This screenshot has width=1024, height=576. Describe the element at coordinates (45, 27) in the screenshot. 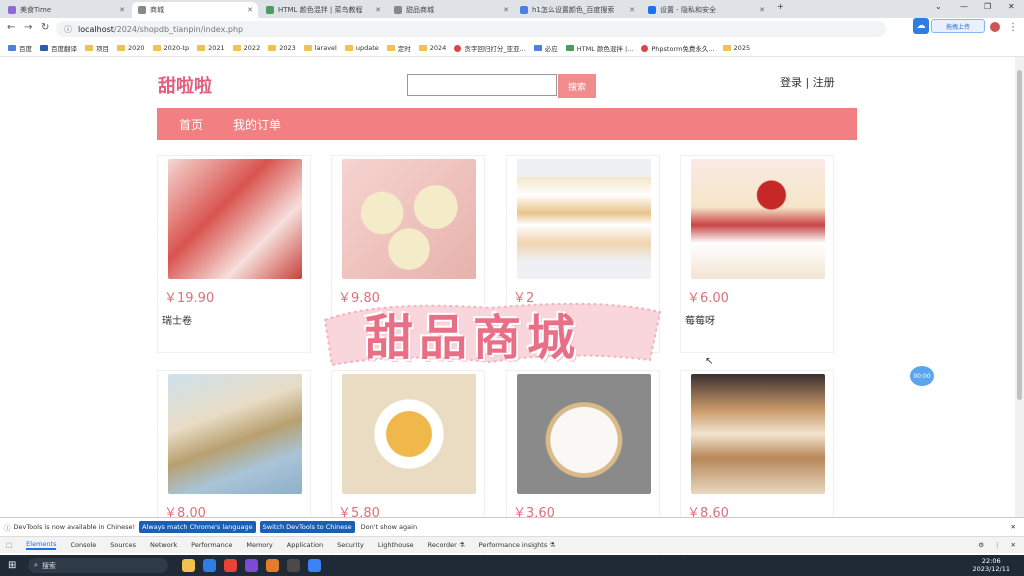

I see `reload-icon: ↻` at that location.